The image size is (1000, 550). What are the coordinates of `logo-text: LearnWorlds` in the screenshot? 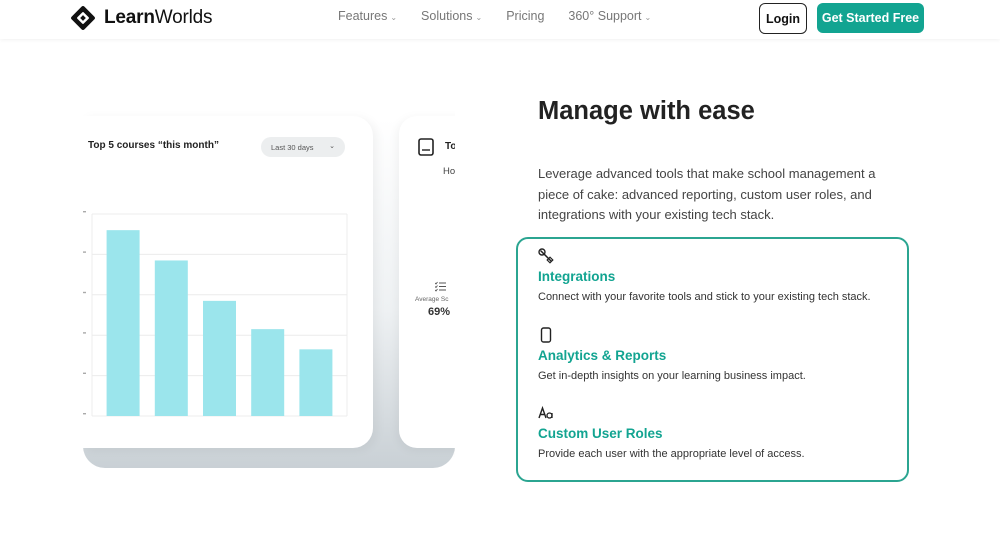 It's located at (158, 17).